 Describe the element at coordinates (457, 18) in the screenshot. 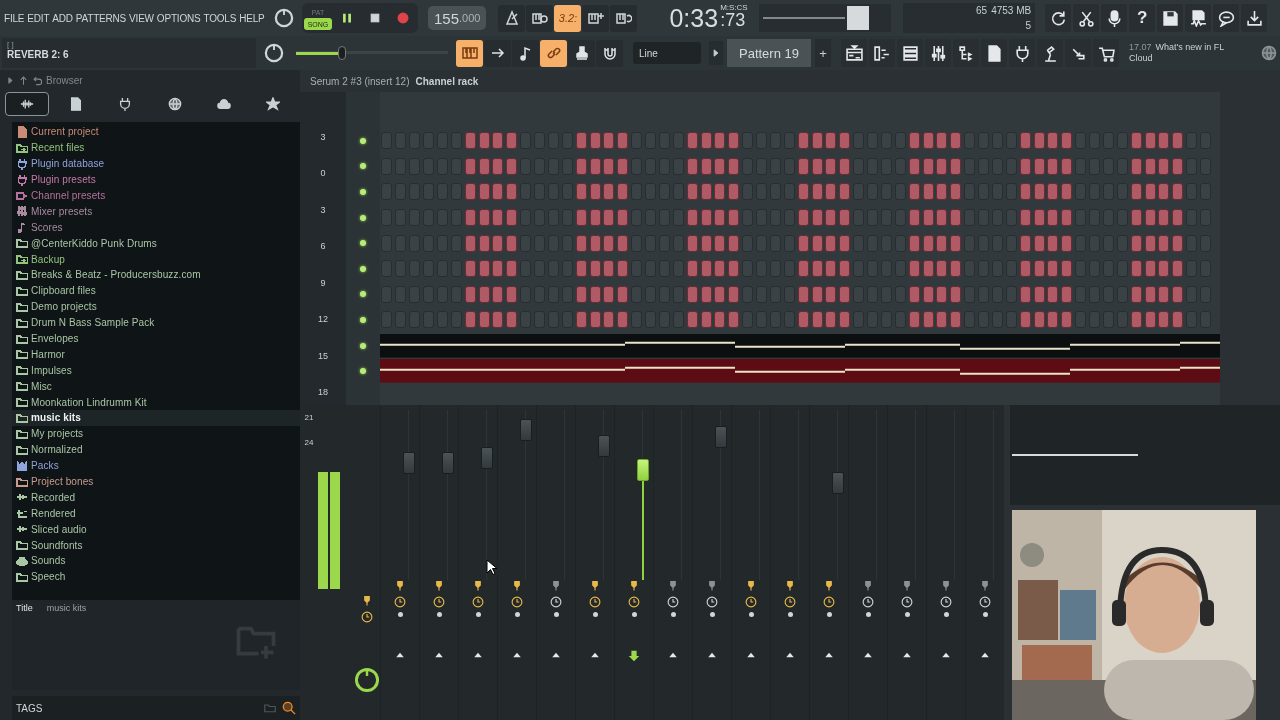

I see `tempo-display: 155.000` at that location.